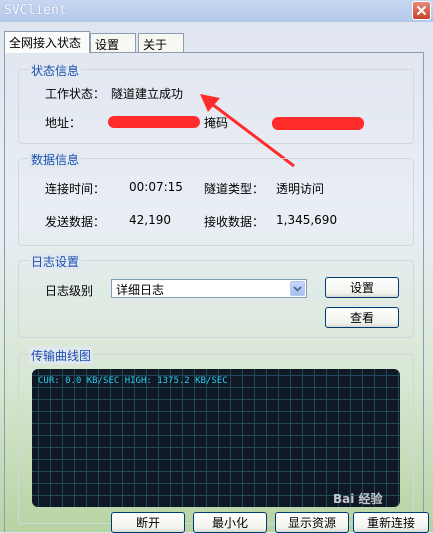 This screenshot has width=433, height=533. What do you see at coordinates (216, 11) in the screenshot?
I see `title-bar: SVClient` at bounding box center [216, 11].